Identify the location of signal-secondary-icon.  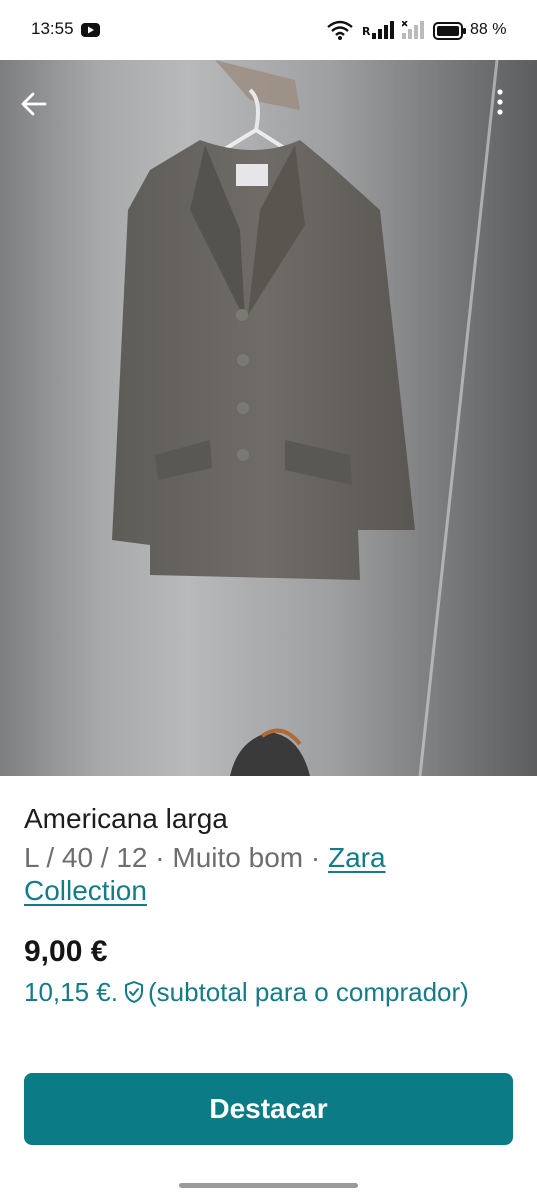
(413, 30).